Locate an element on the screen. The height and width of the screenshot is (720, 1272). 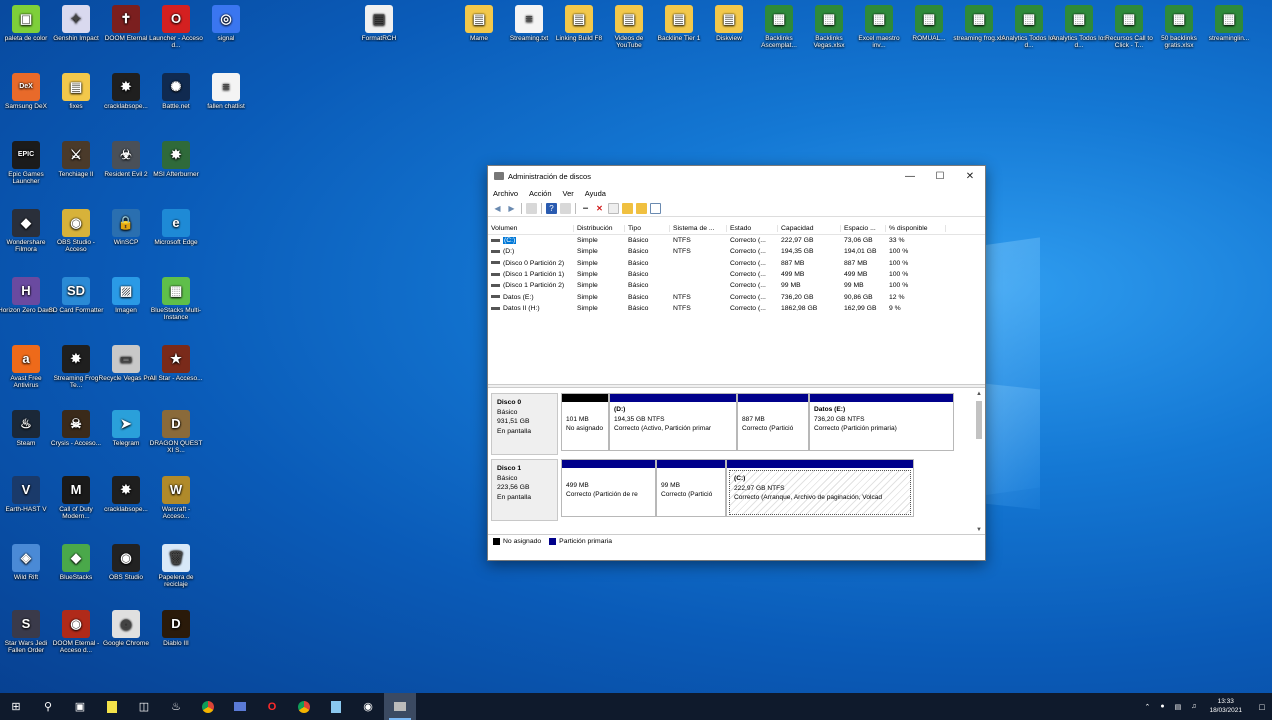
start-icon: ⊞ is located at coordinates (16, 706).